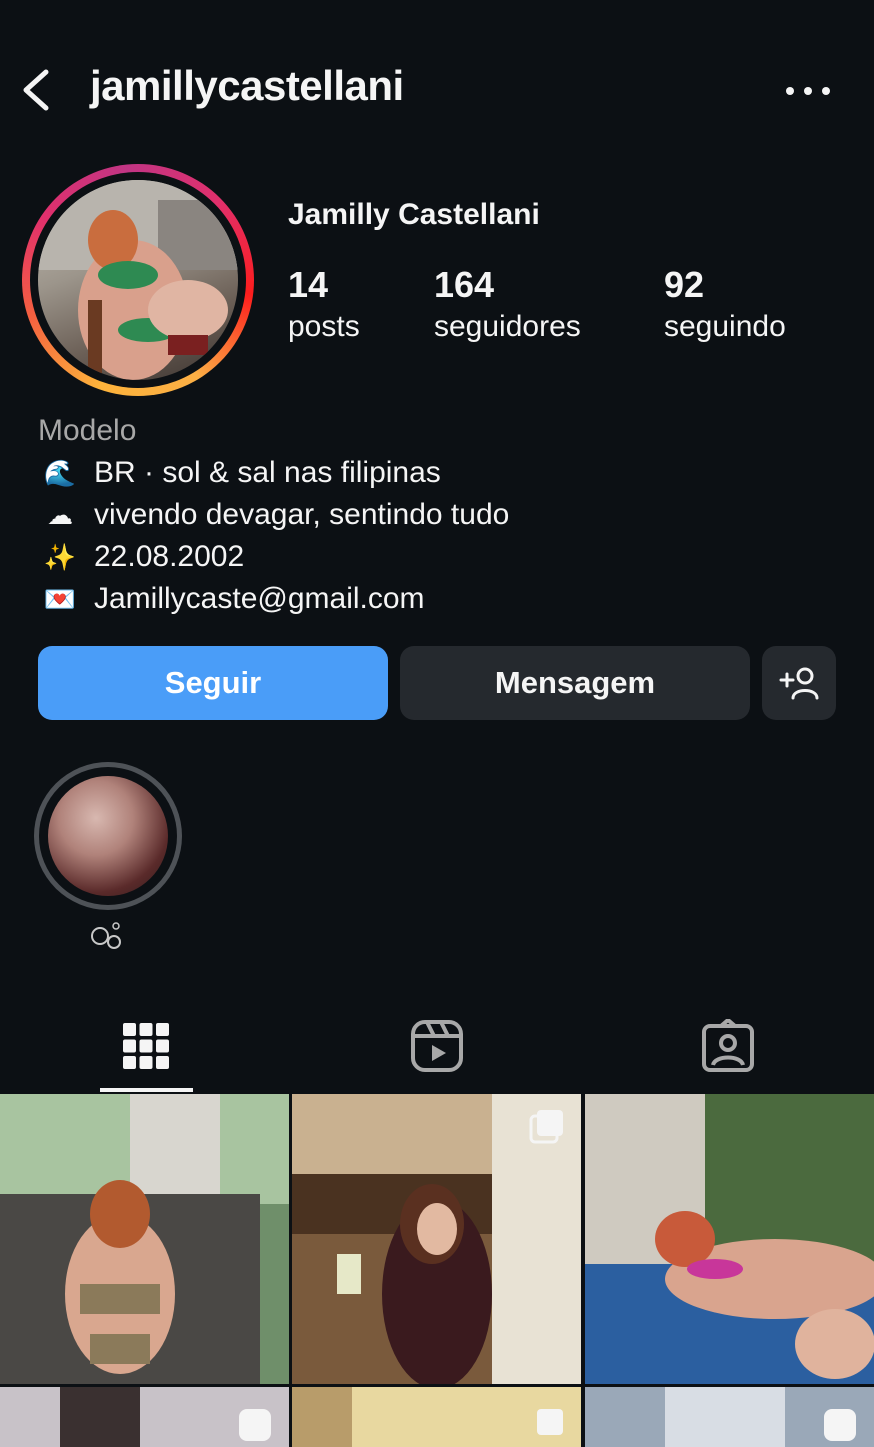 The height and width of the screenshot is (1447, 874). I want to click on follow-button: Seguir, so click(213, 683).